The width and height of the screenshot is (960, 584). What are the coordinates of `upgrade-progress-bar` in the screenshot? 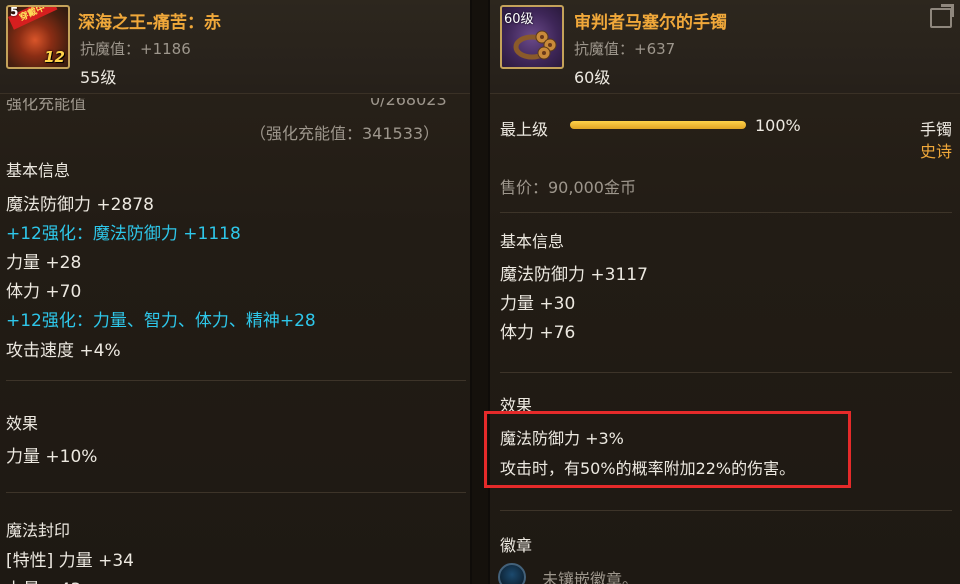 It's located at (658, 125).